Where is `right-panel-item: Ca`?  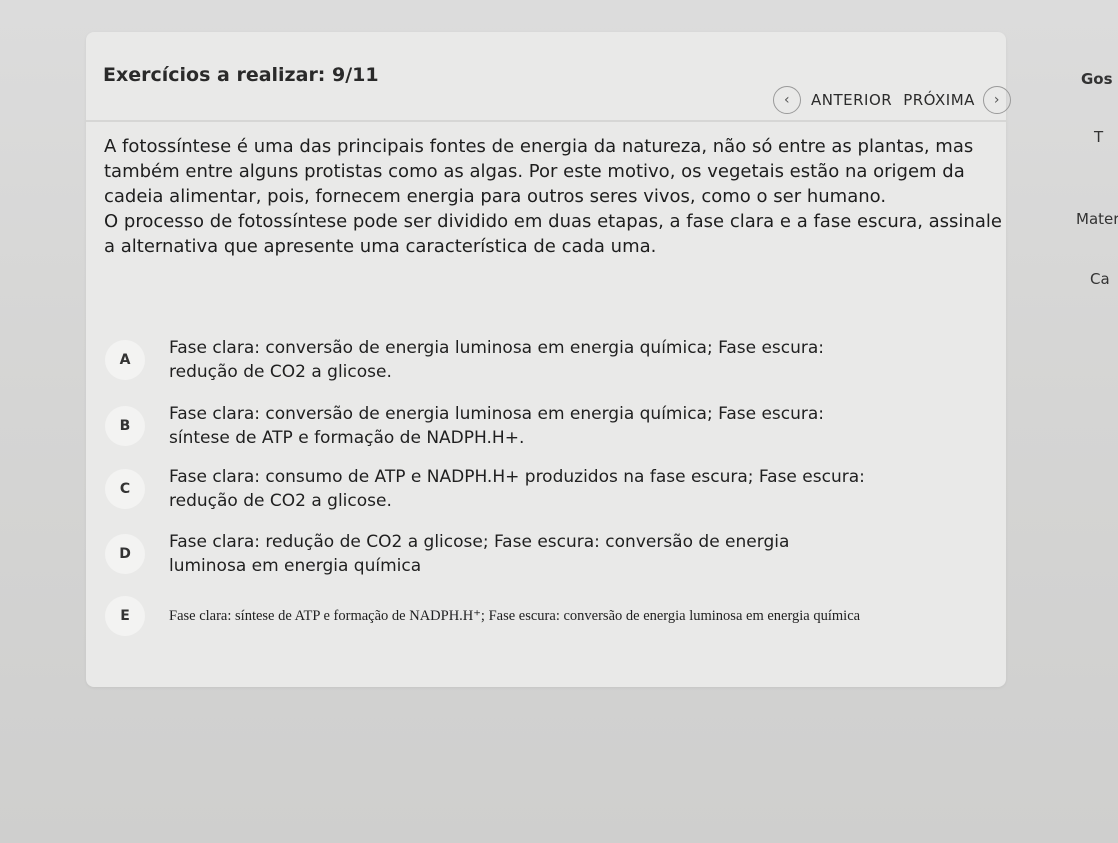
right-panel-item: Ca is located at coordinates (1100, 279).